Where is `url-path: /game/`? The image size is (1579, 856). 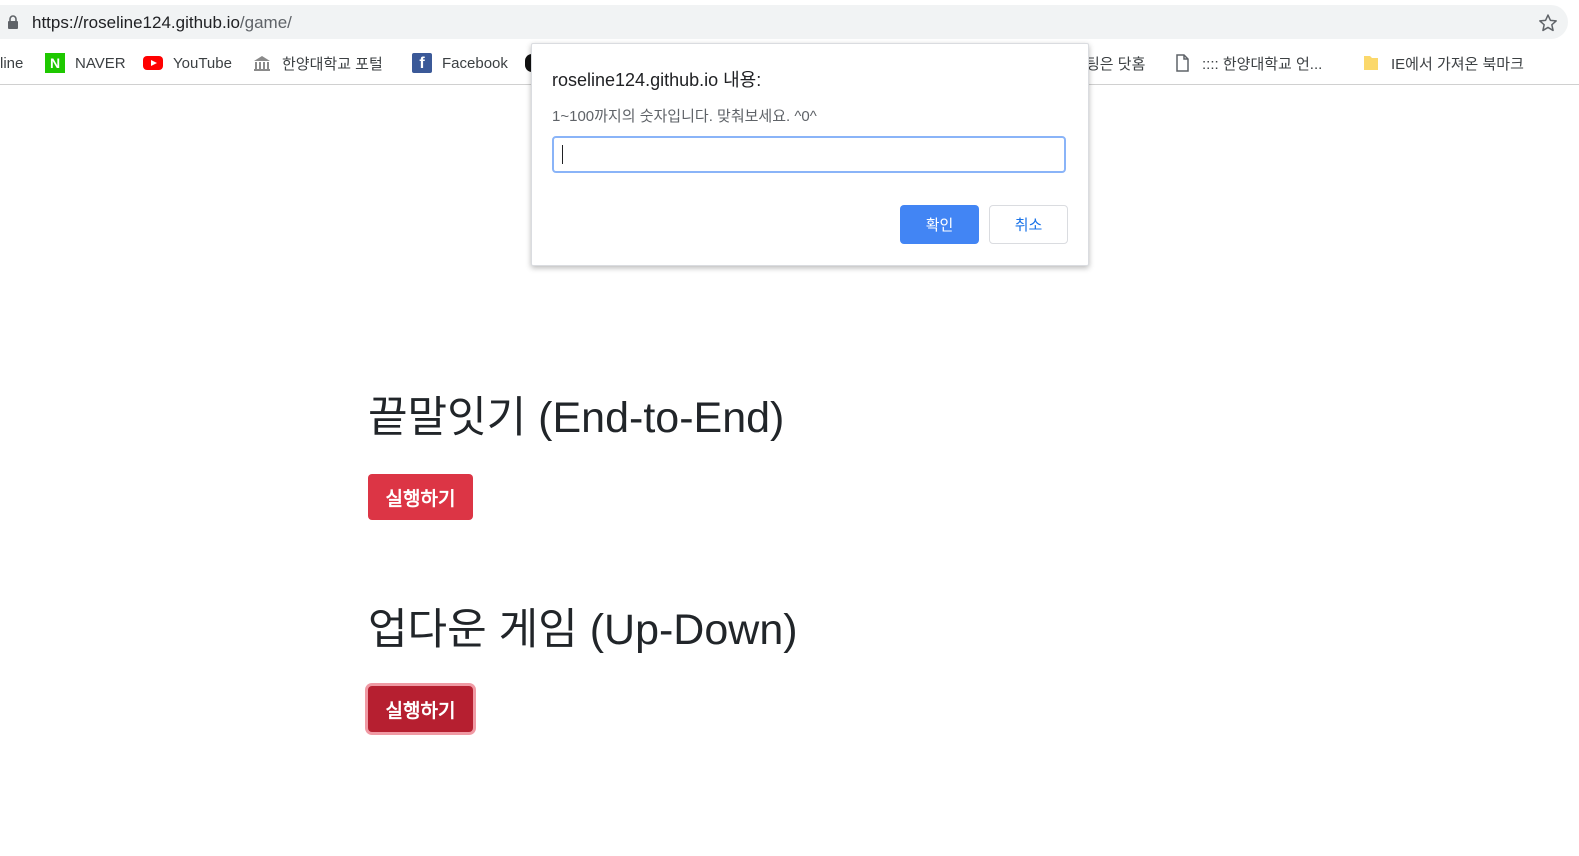
url-path: /game/ is located at coordinates (265, 22).